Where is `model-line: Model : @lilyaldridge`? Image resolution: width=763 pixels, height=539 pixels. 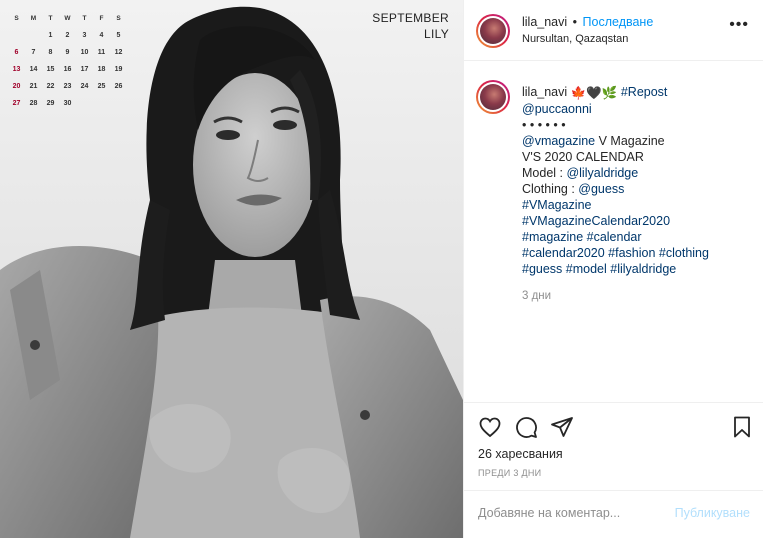
model-line: Model : @lilyaldridge is located at coordinates (638, 173).